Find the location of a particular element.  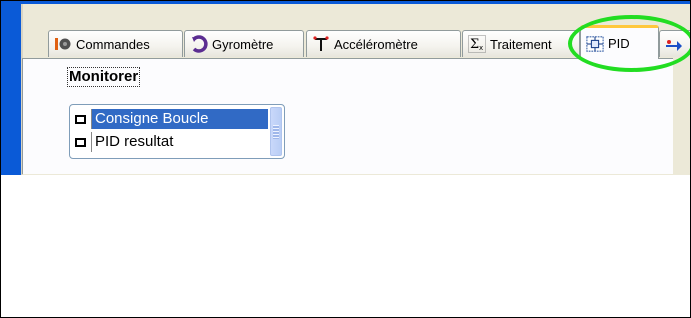

tab-label: Commandes is located at coordinates (113, 44).